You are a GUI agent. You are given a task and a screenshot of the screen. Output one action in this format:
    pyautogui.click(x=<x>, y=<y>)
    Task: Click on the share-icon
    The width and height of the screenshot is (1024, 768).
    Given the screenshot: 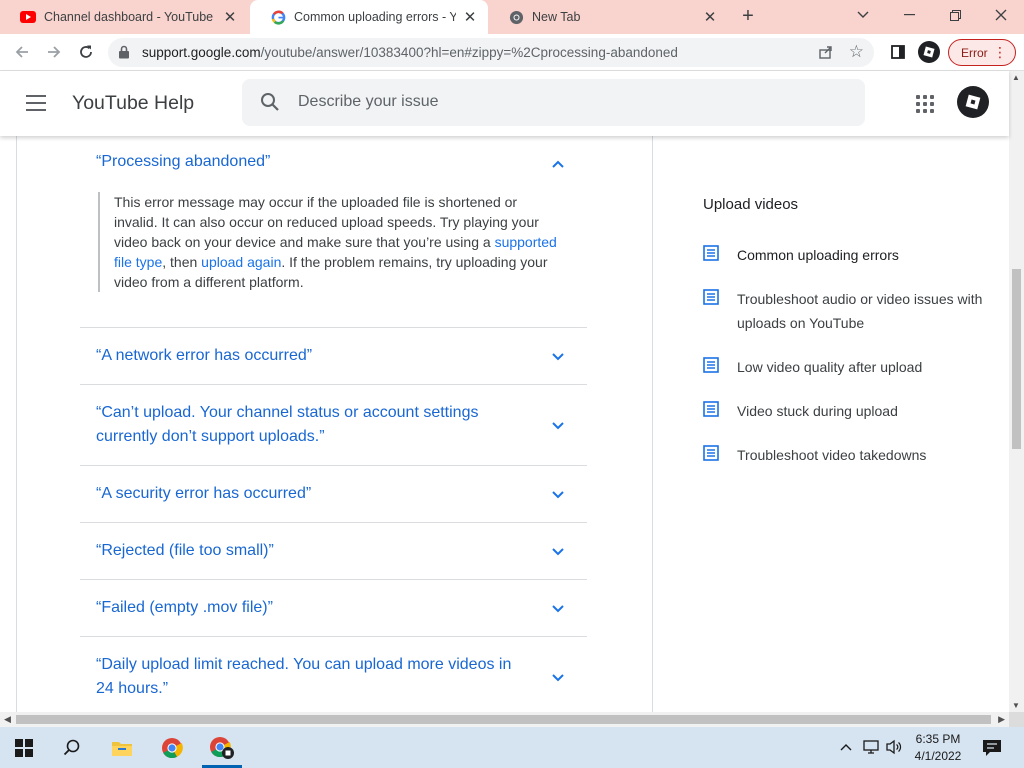 What is the action you would take?
    pyautogui.click(x=826, y=54)
    